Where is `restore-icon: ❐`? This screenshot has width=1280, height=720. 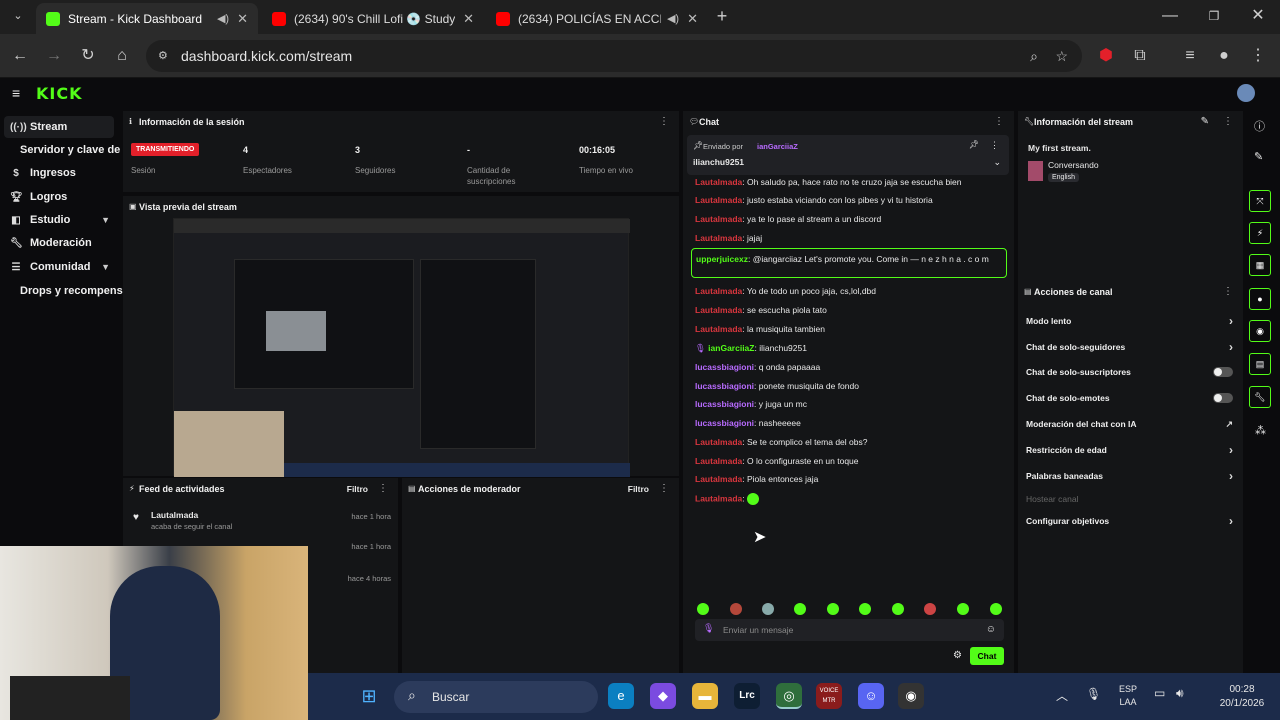
restore-icon: ❐ is located at coordinates (1214, 16).